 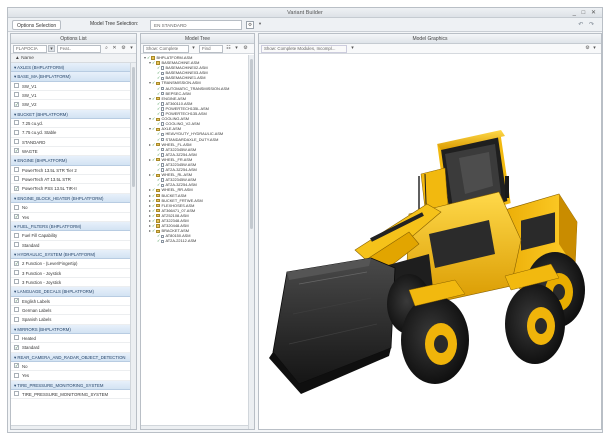 I want to click on option-item: STANDARD, so click(x=70, y=143).